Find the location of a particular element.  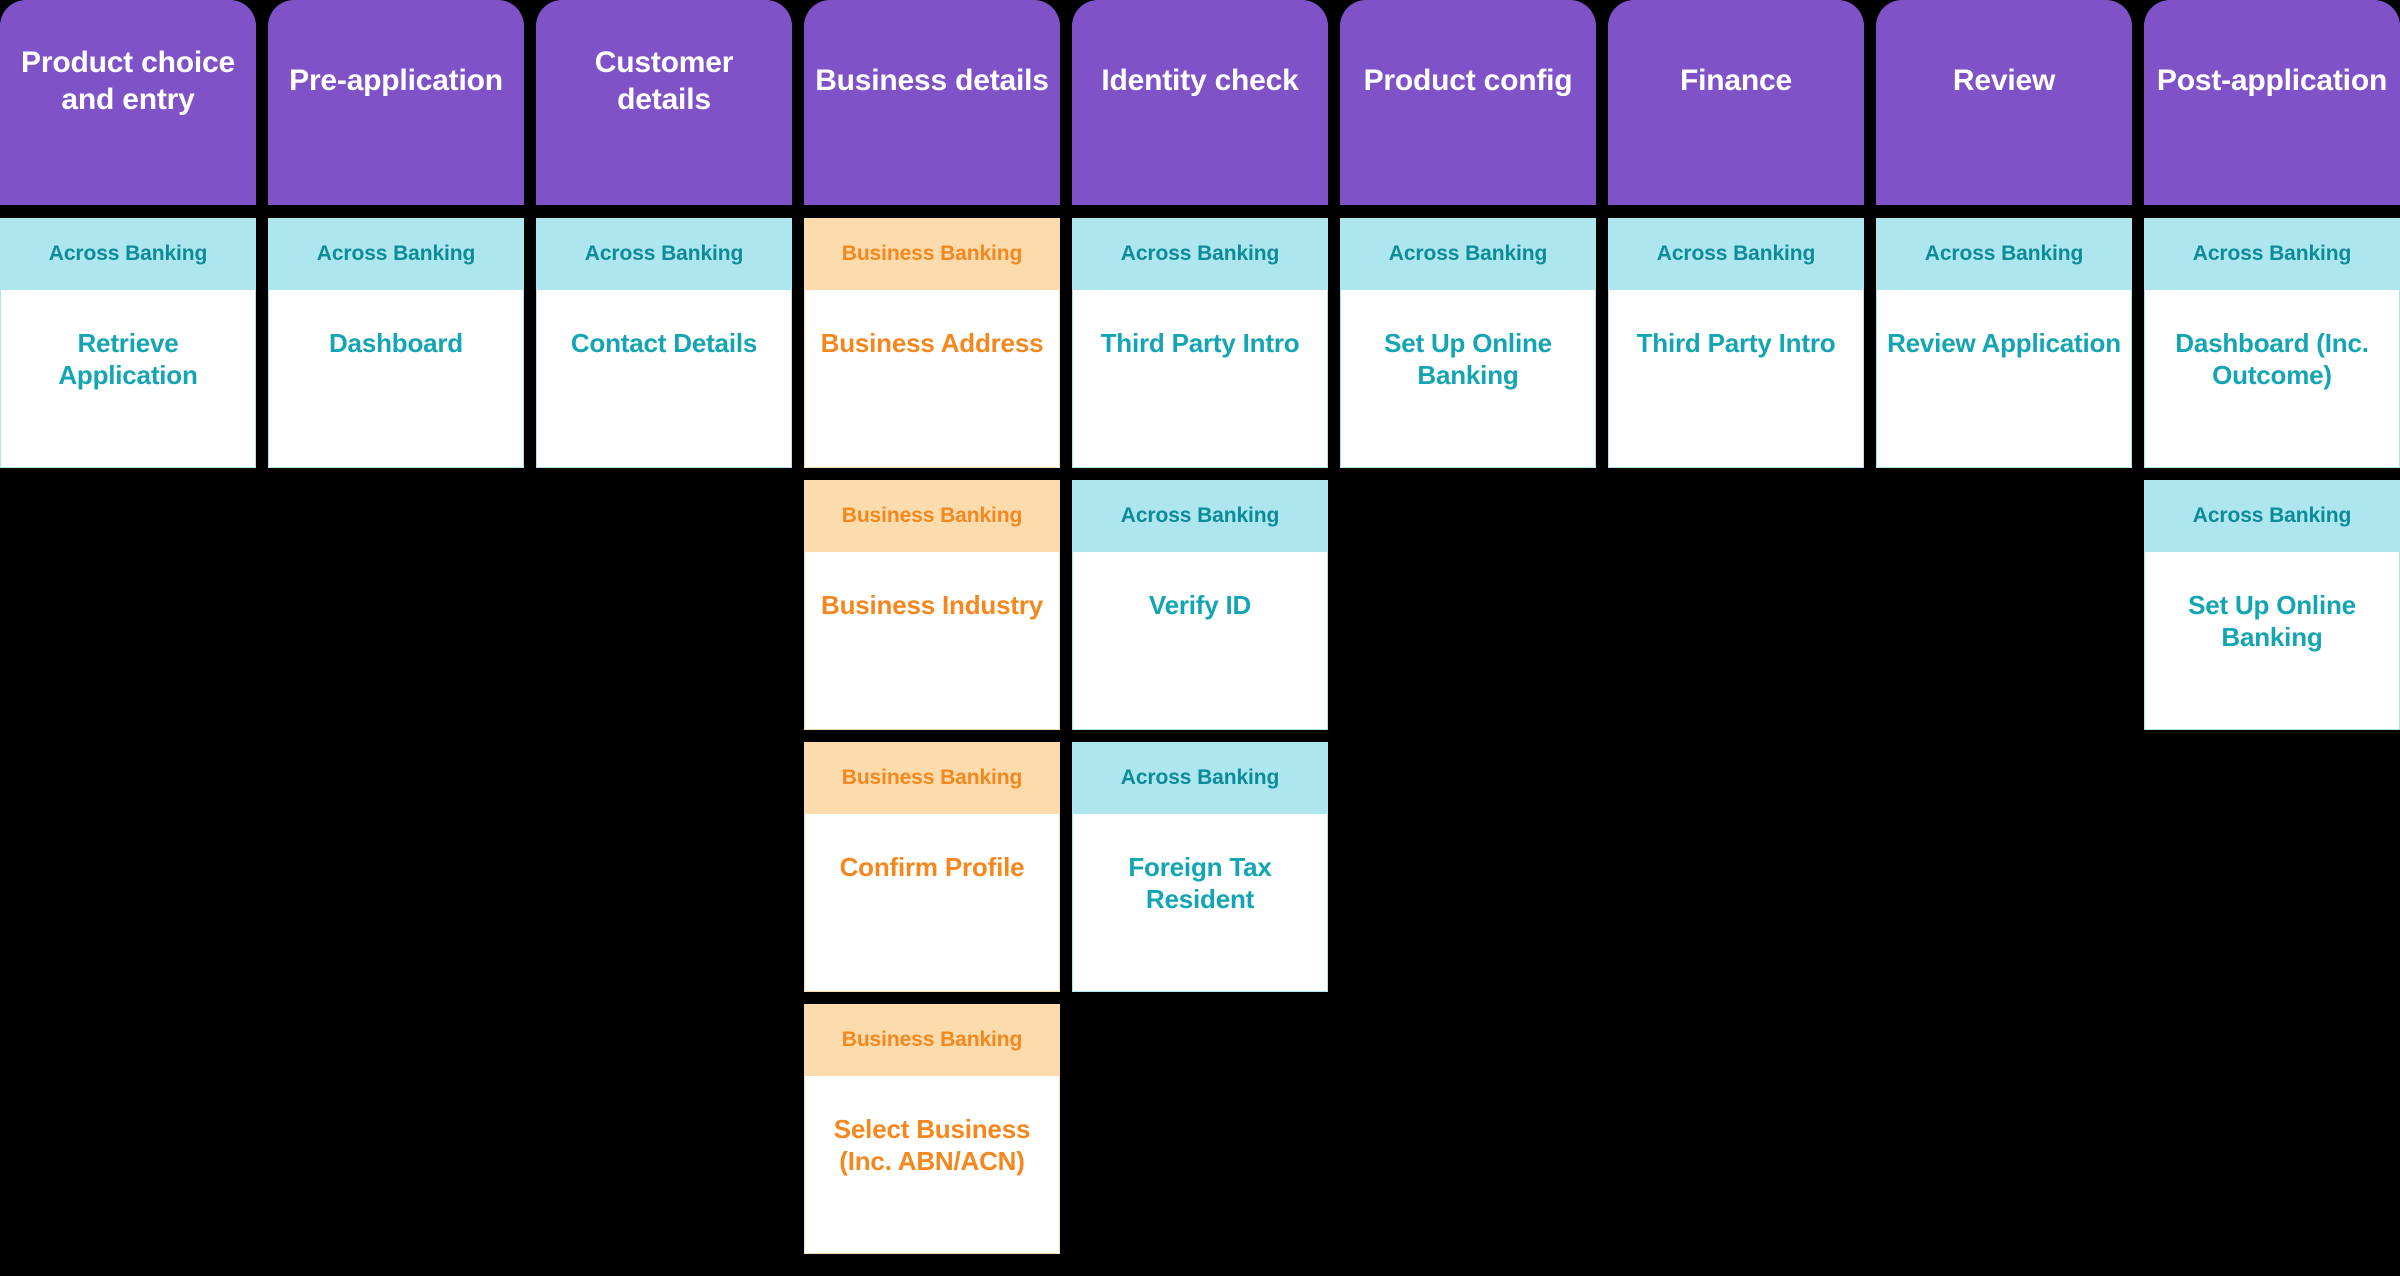

phase-header-label: Identity check is located at coordinates (1200, 81).